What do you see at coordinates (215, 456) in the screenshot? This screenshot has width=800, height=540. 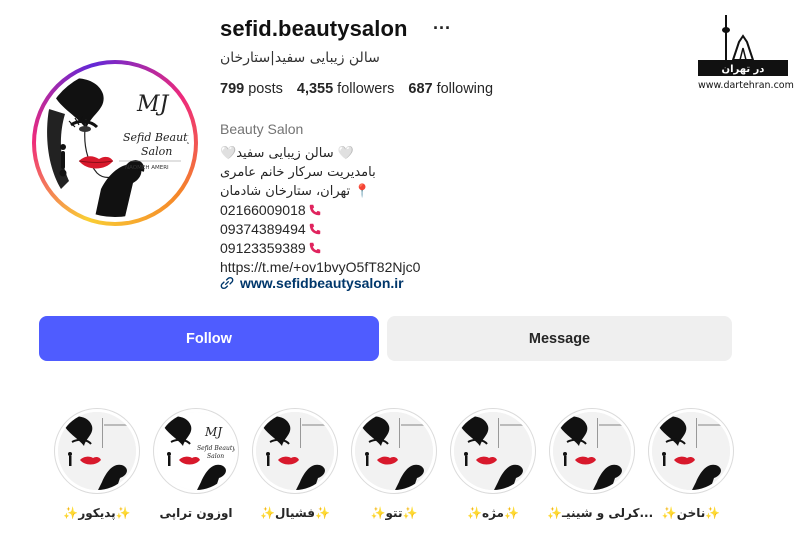 I see `svg-text: Salon` at bounding box center [215, 456].